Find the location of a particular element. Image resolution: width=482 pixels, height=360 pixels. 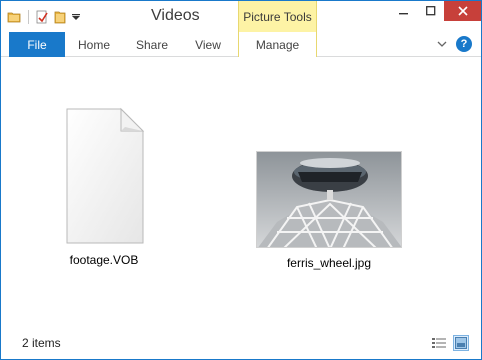

window-title: Videos is located at coordinates (175, 15).